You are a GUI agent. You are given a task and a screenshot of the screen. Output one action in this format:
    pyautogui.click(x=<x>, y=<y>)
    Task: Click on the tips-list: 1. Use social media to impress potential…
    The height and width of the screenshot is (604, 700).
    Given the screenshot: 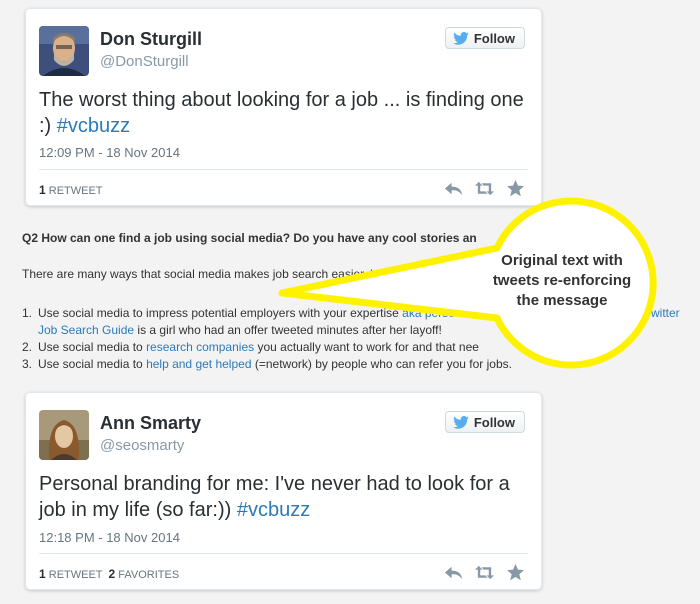 What is the action you would take?
    pyautogui.click(x=351, y=339)
    